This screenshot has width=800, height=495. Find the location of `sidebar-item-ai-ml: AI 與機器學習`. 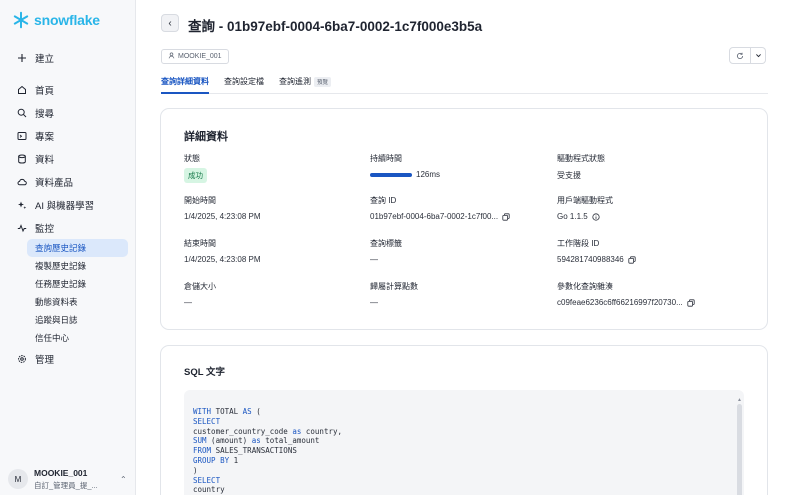

sidebar-item-ai-ml: AI 與機器學習 is located at coordinates (68, 204).